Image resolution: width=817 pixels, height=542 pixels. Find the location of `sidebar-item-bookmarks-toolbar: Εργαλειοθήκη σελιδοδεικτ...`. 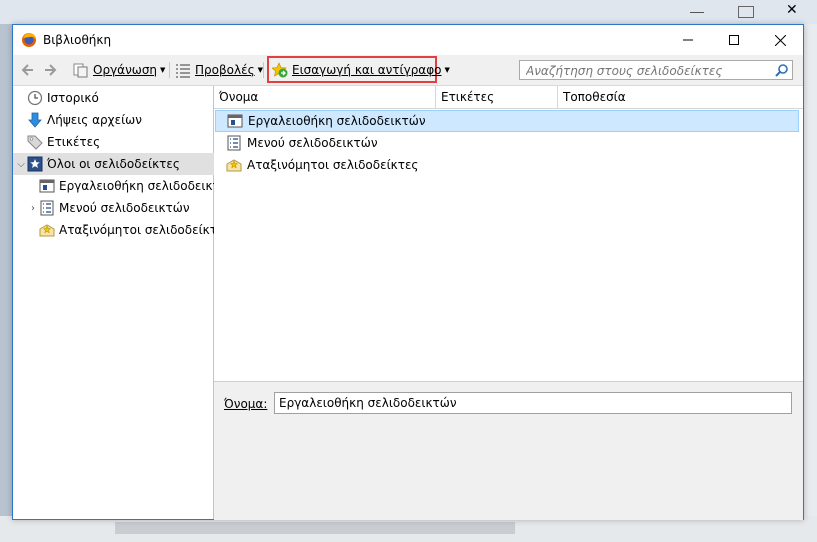

sidebar-item-bookmarks-toolbar: Εργαλειοθήκη σελιδοδεικτ... is located at coordinates (126, 186).